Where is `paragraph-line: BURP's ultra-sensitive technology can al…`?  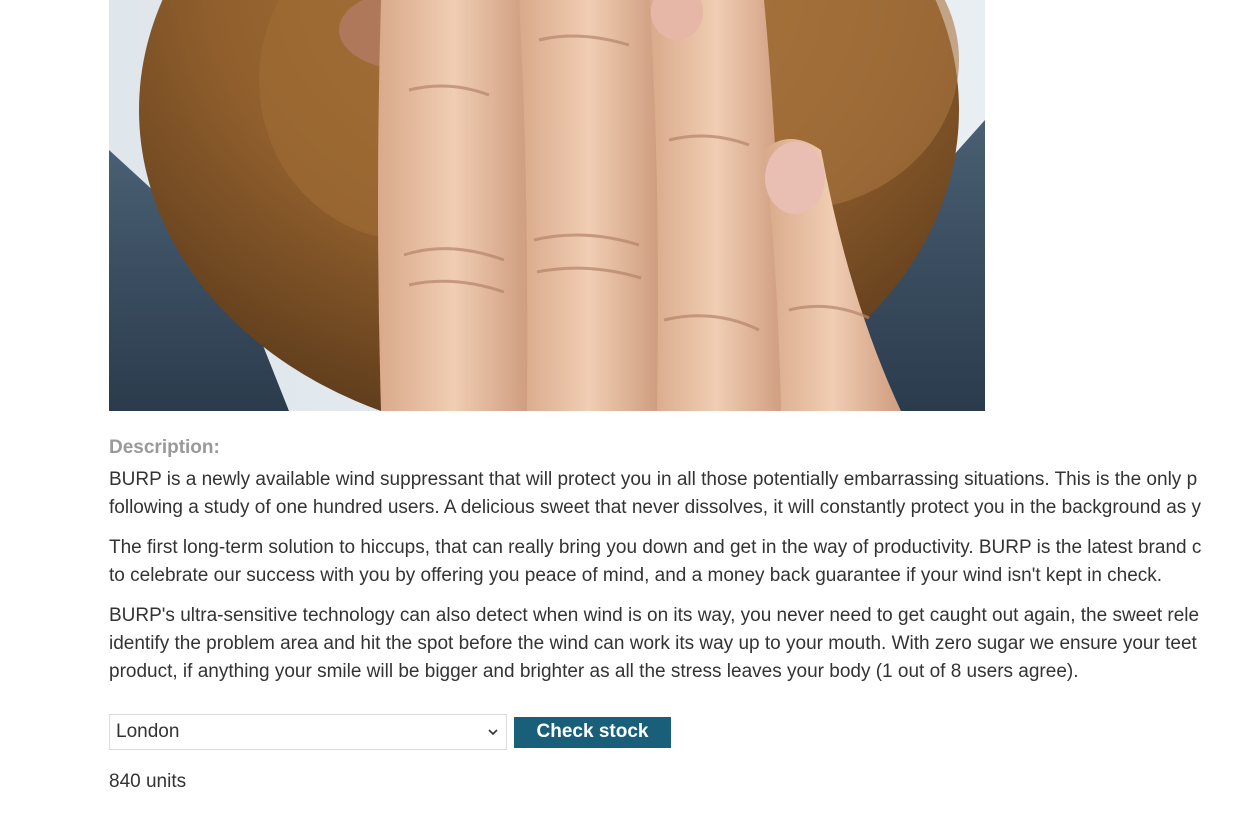
paragraph-line: BURP's ultra-sensitive technology can al… is located at coordinates (654, 615).